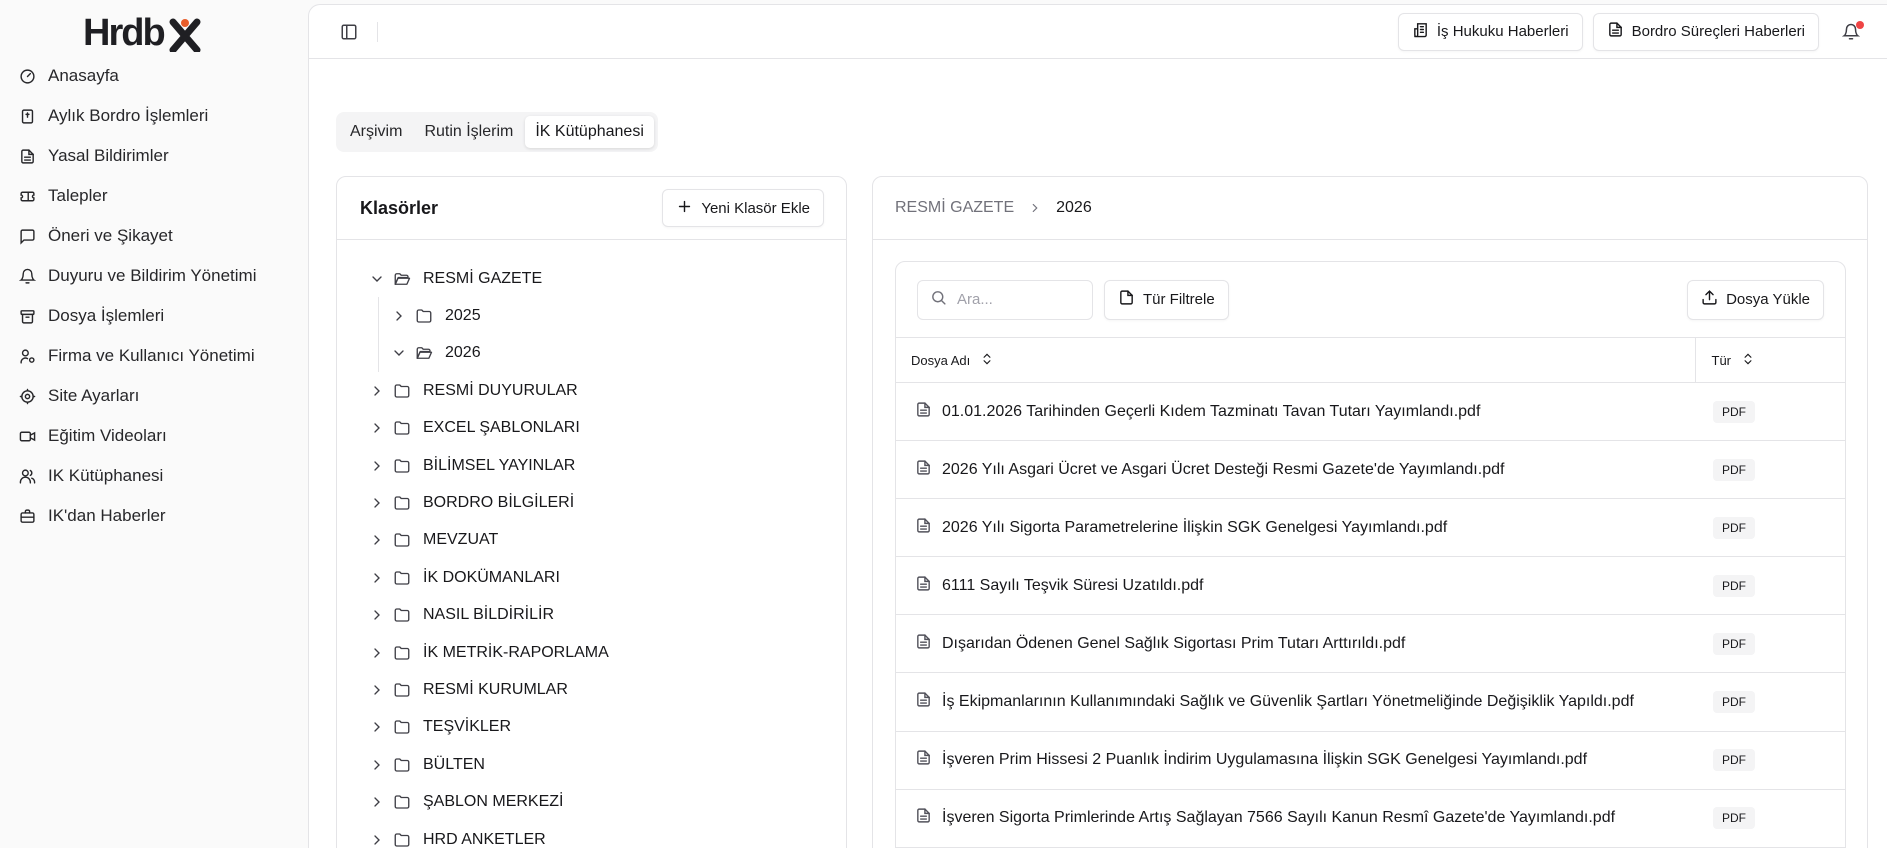 The width and height of the screenshot is (1887, 848). Describe the element at coordinates (27, 196) in the screenshot. I see `ticket-icon` at that location.